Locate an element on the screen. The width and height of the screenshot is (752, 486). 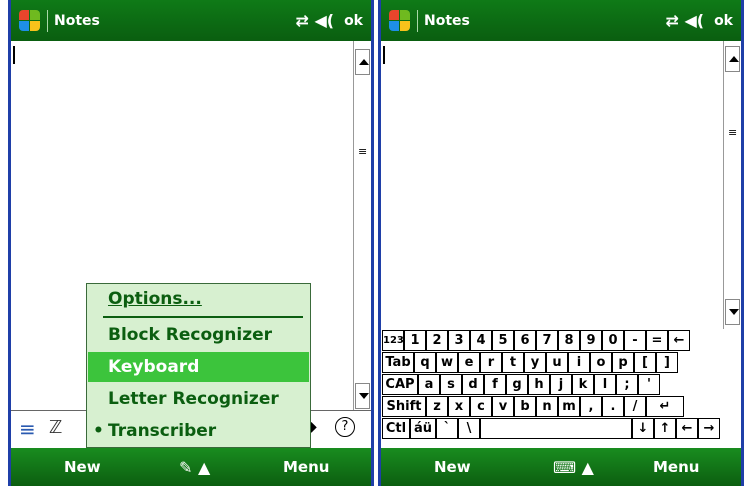
key-enter: ↵ is located at coordinates (665, 406).